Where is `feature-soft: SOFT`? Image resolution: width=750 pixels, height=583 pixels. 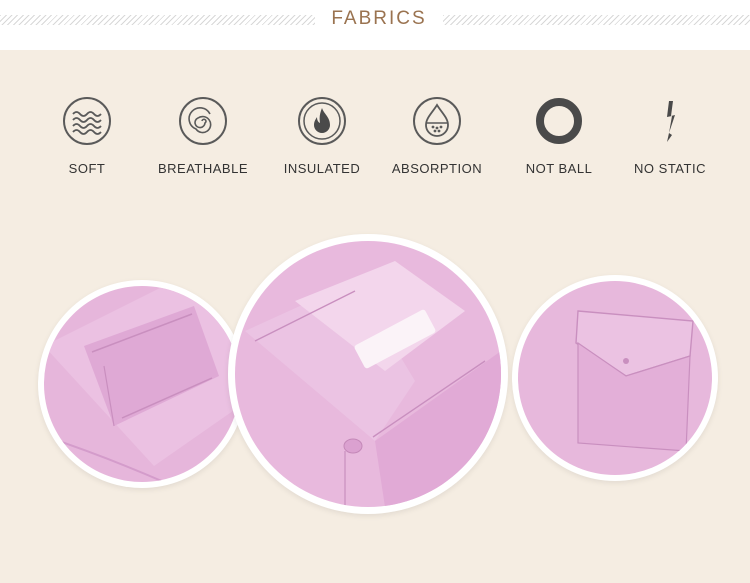
feature-soft: SOFT is located at coordinates (87, 135).